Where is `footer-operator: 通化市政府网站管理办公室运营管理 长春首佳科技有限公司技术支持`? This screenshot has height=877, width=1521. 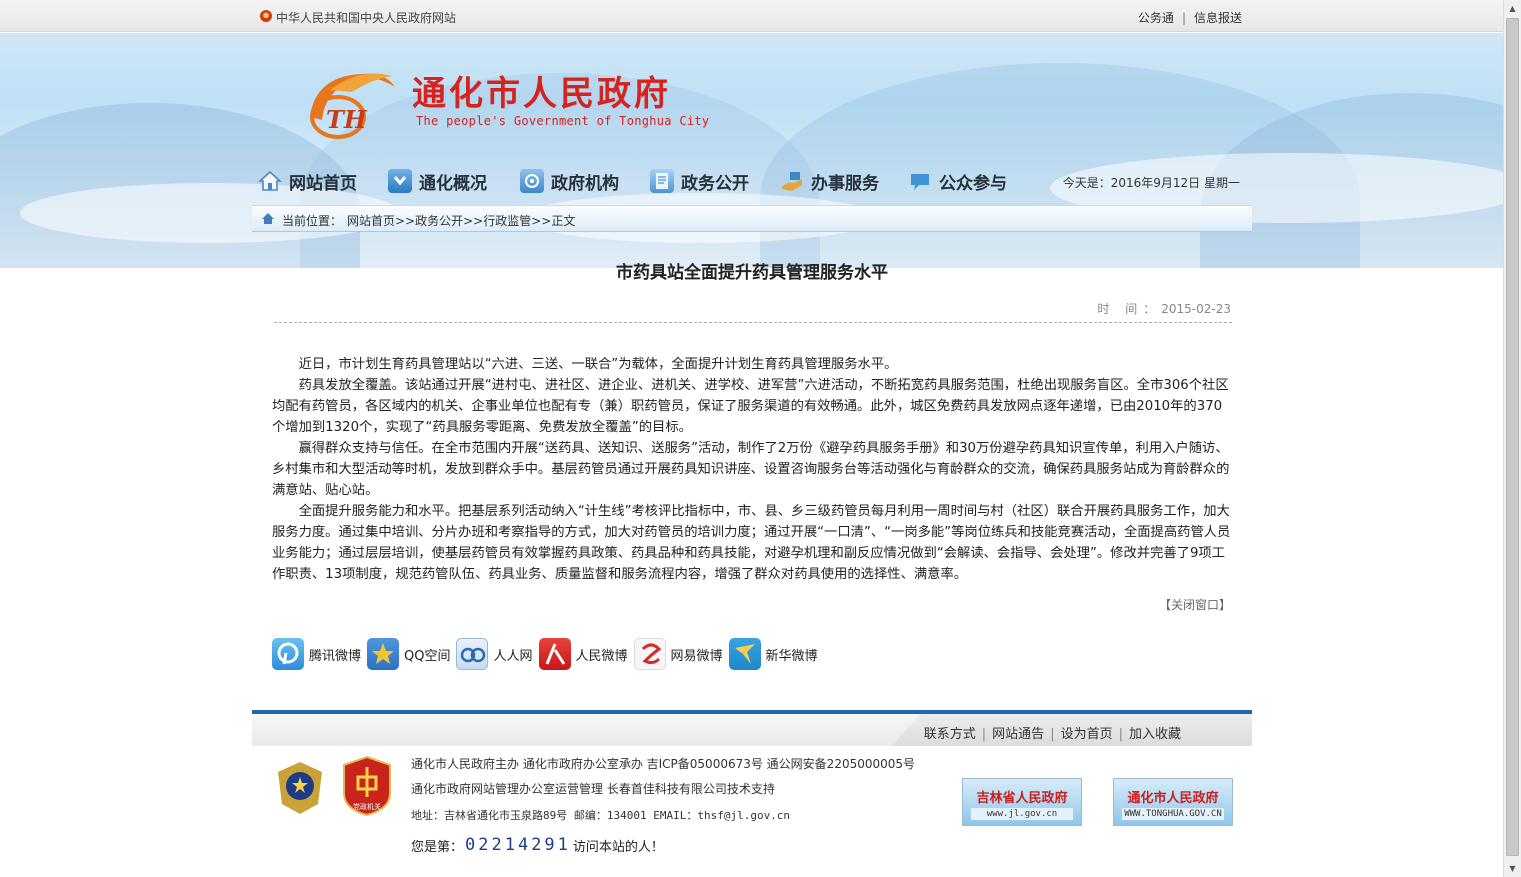 footer-operator: 通化市政府网站管理办公室运营管理 长春首佳科技有限公司技术支持 is located at coordinates (593, 789).